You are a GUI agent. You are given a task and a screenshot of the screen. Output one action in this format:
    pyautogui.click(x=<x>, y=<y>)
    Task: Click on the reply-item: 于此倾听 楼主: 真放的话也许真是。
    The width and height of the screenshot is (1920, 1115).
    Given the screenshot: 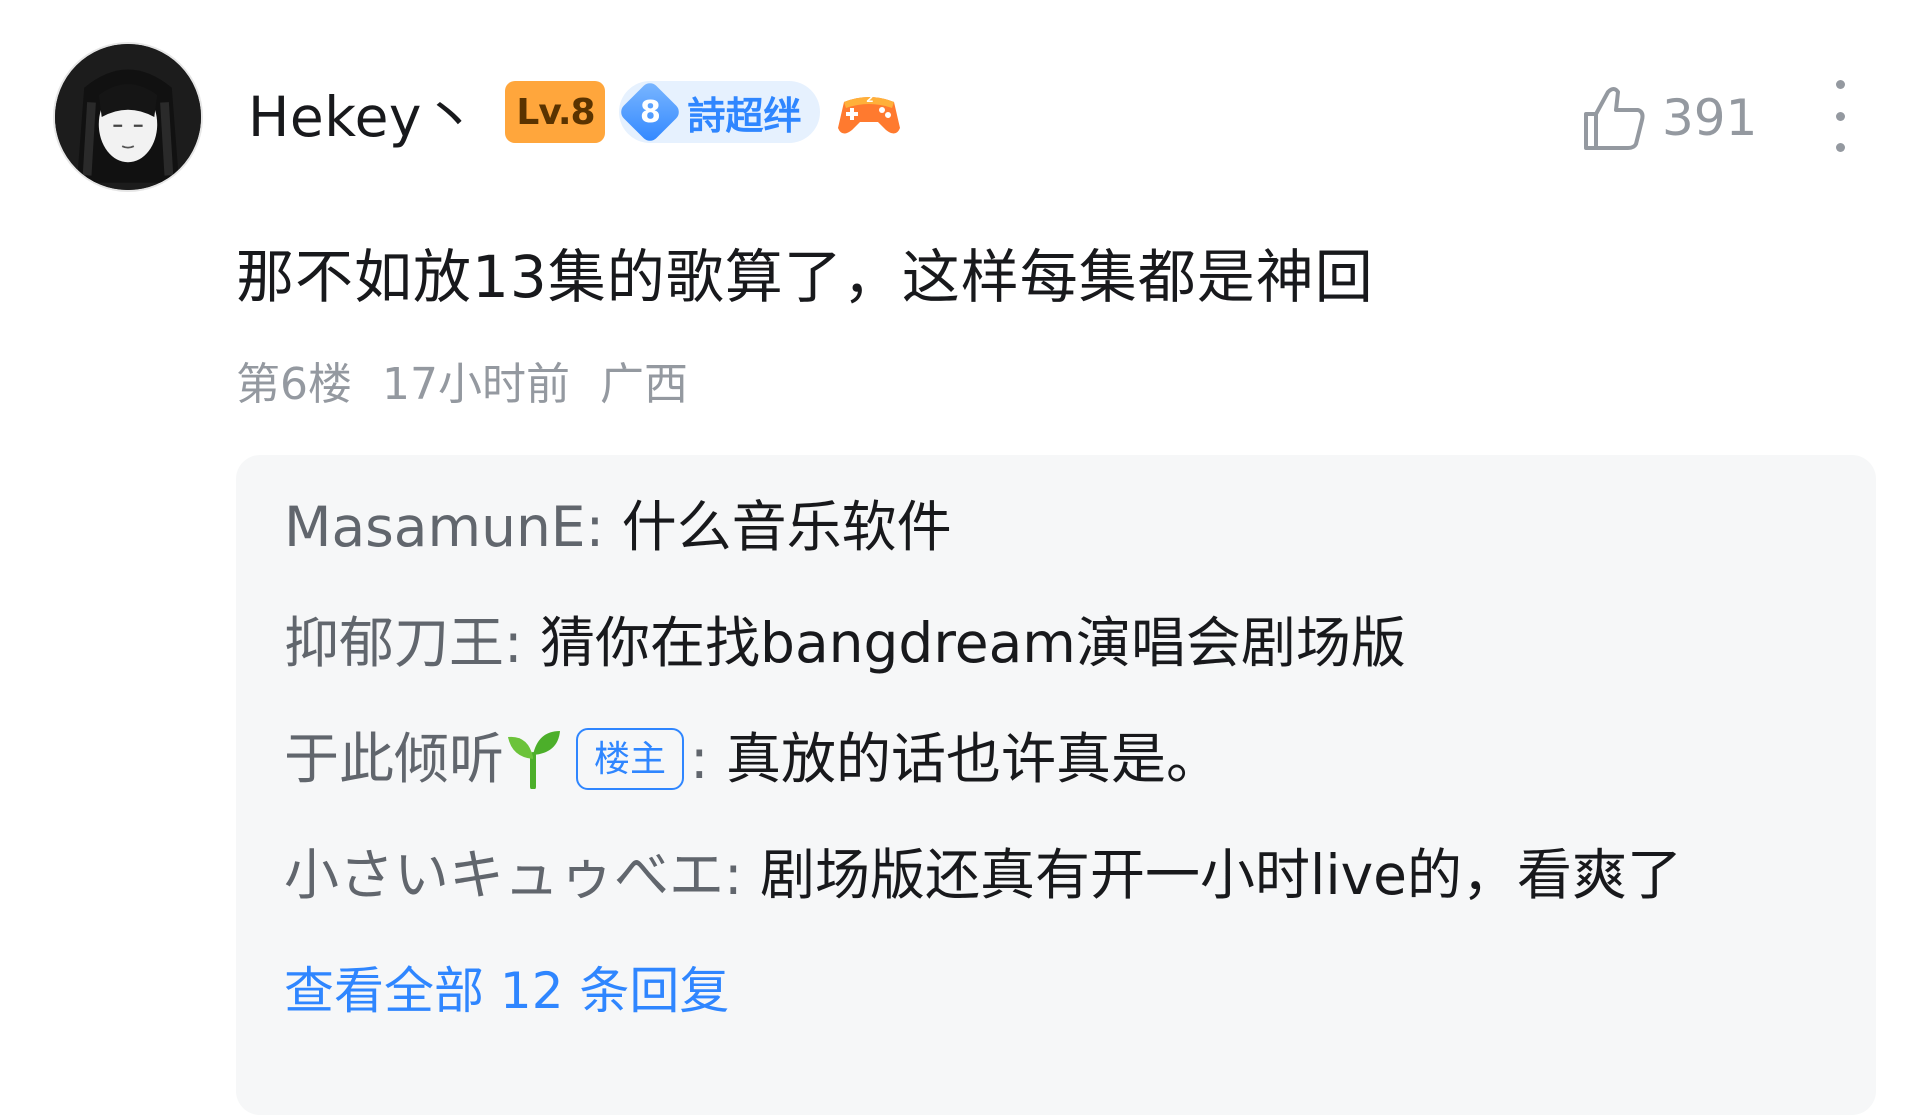 What is the action you would take?
    pyautogui.click(x=1054, y=759)
    